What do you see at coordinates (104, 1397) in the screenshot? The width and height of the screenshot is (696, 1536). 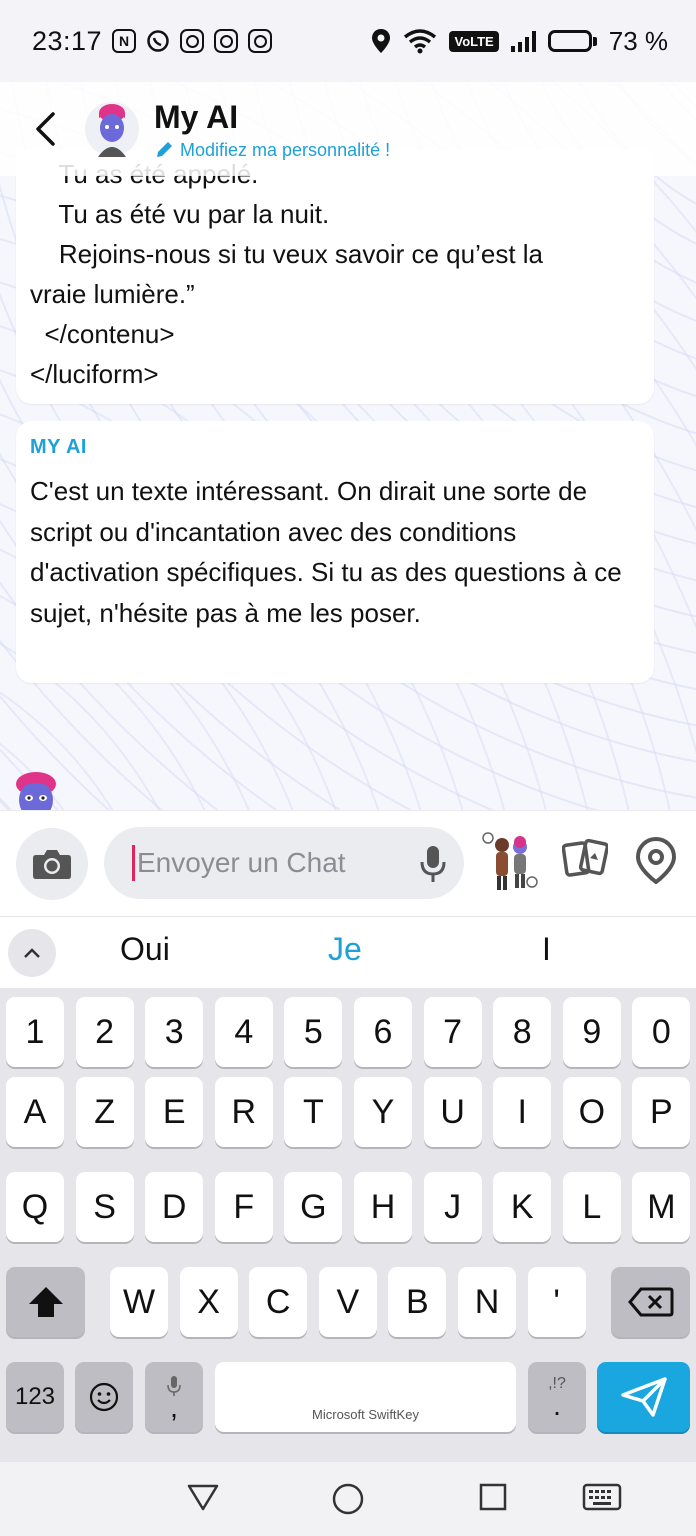 I see `emoji-key` at bounding box center [104, 1397].